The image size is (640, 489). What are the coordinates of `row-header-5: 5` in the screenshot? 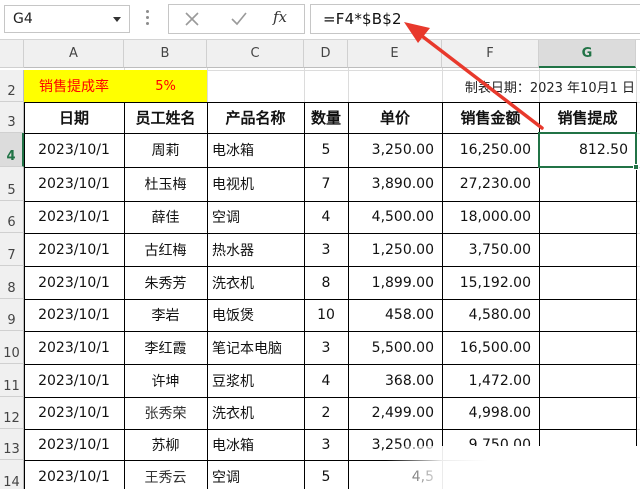 It's located at (12, 184).